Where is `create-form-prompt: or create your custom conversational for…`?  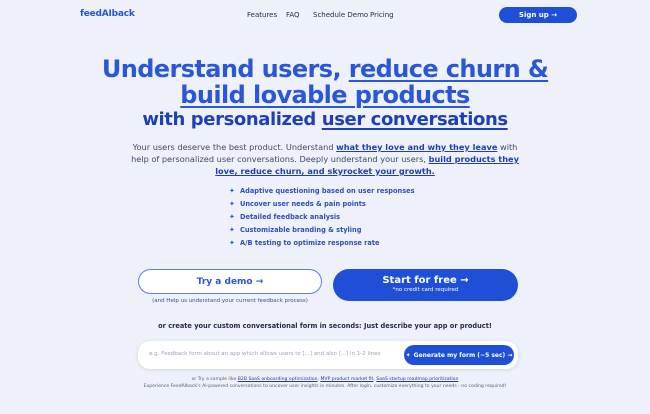
create-form-prompt: or create your custom conversational for… is located at coordinates (325, 326).